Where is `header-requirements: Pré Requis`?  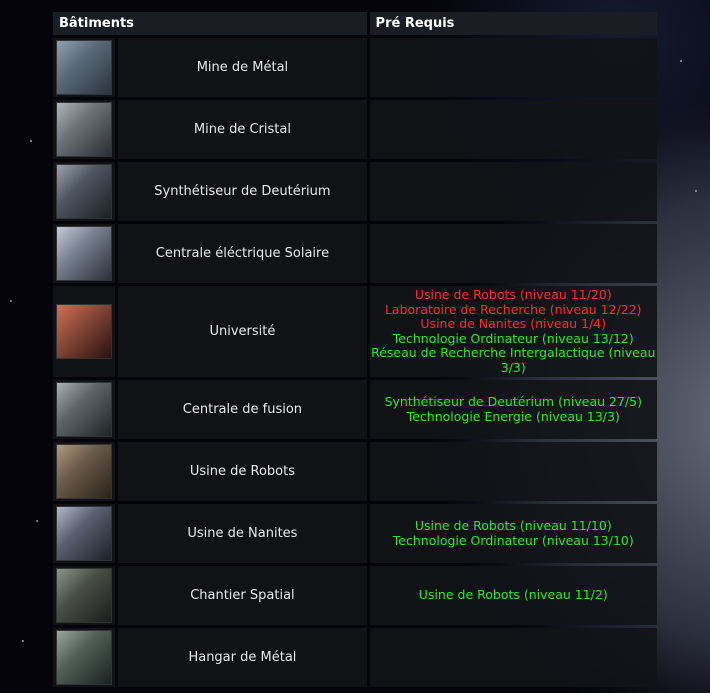
header-requirements: Pré Requis is located at coordinates (513, 23).